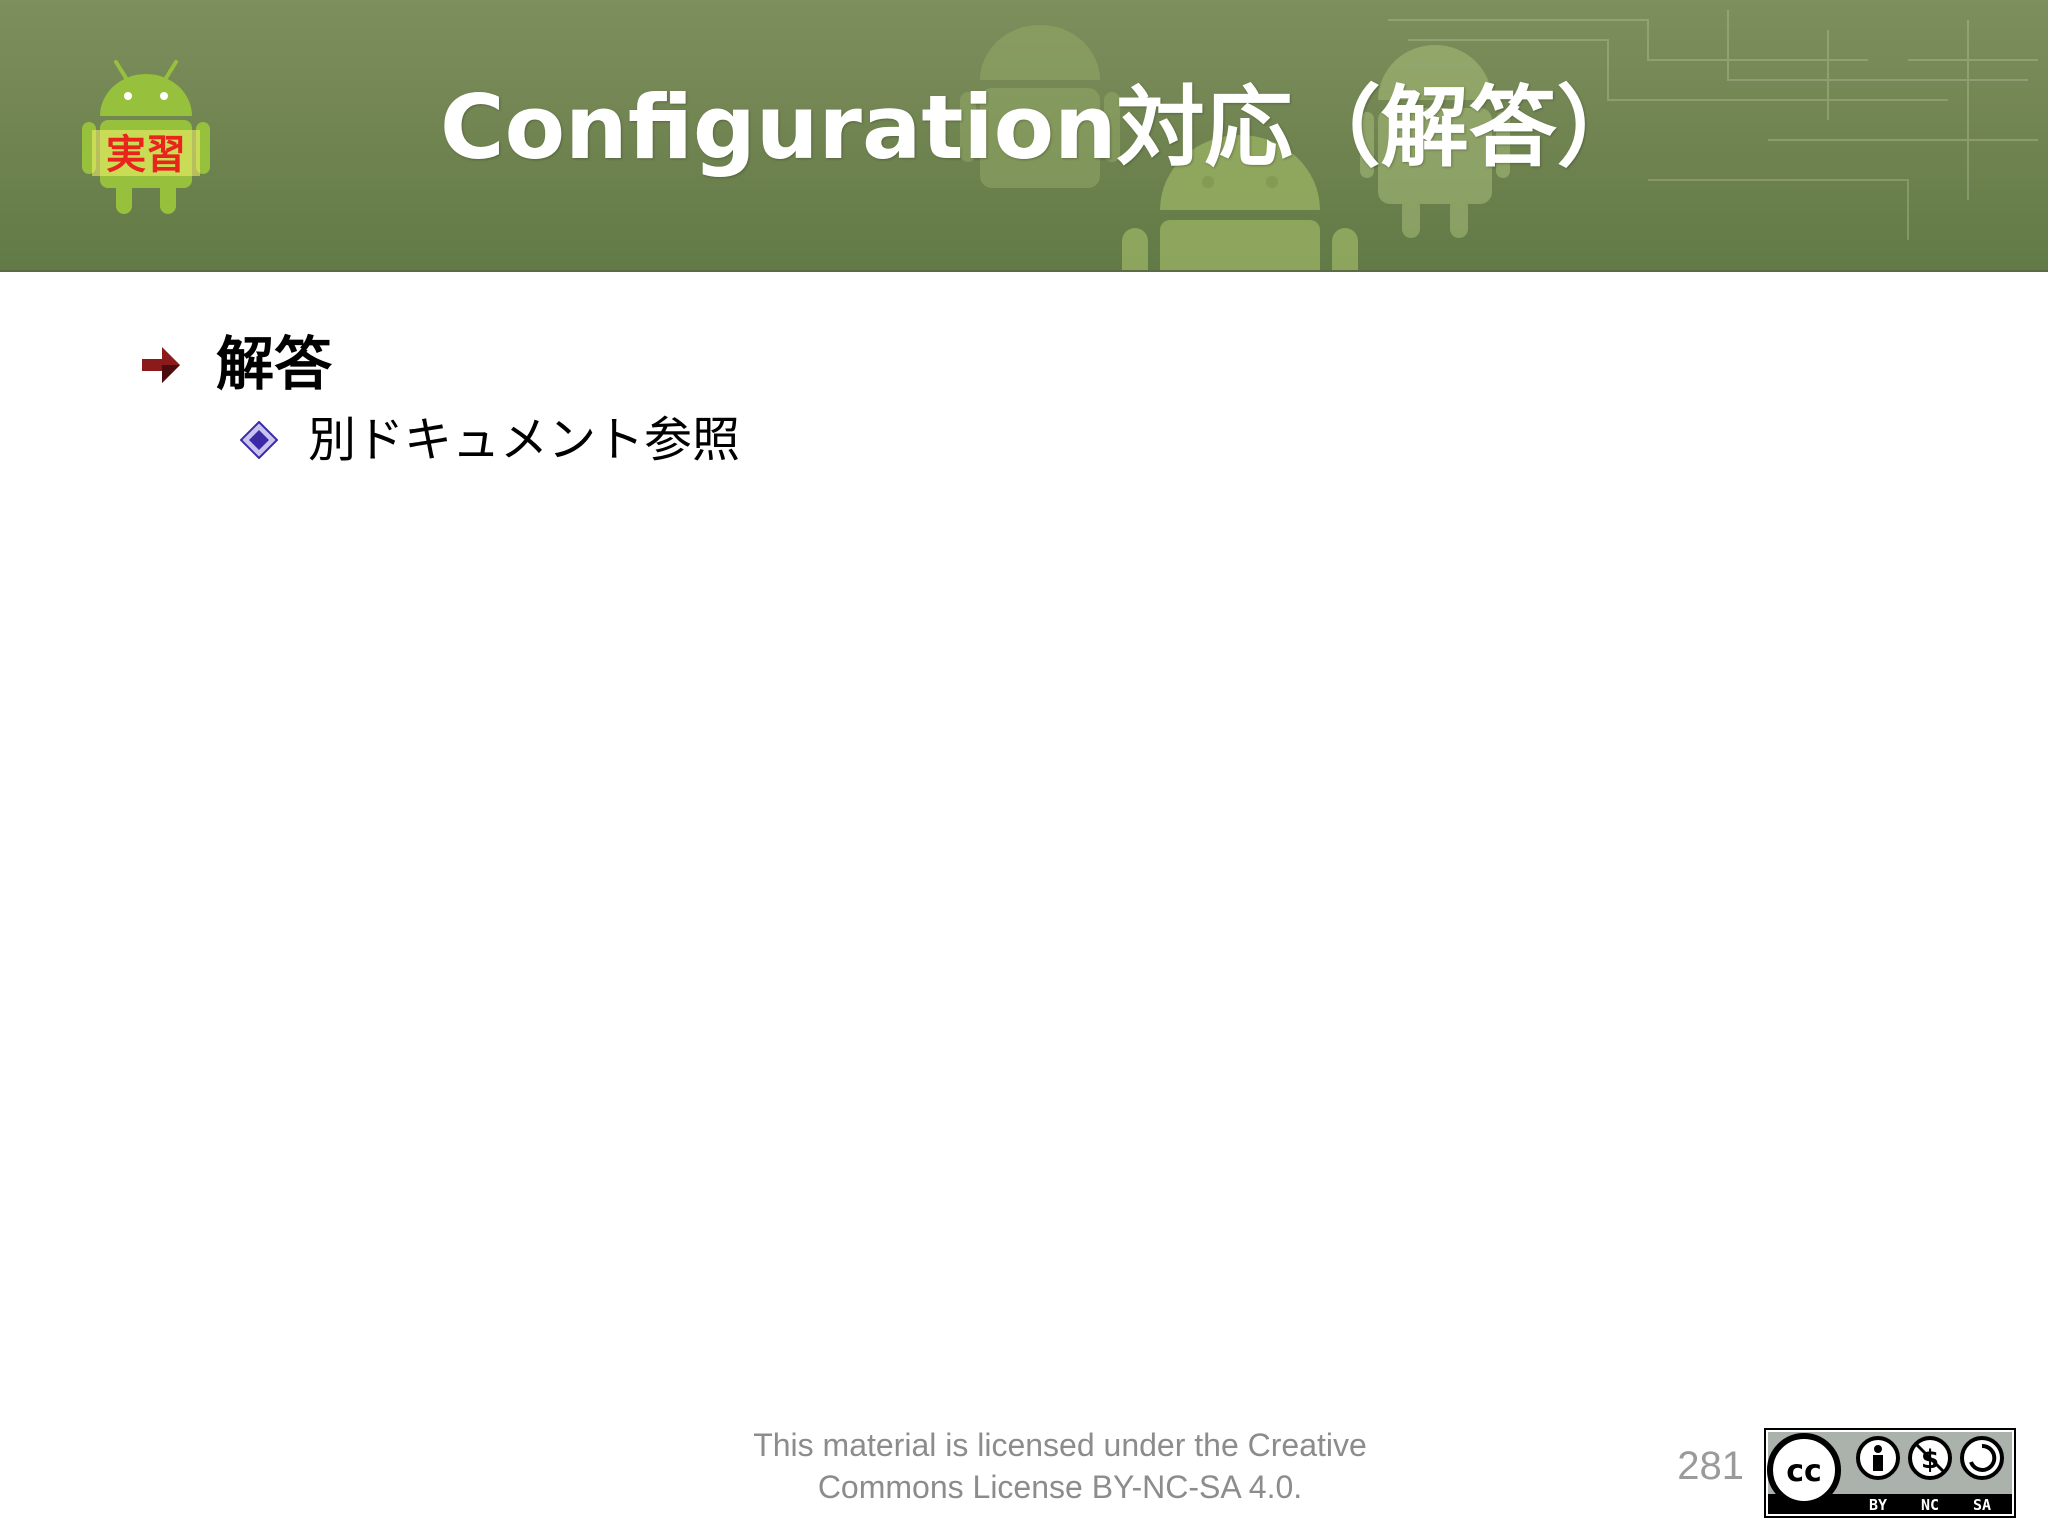 This screenshot has width=2048, height=1536. Describe the element at coordinates (146, 155) in the screenshot. I see `logo-label: 実習` at that location.